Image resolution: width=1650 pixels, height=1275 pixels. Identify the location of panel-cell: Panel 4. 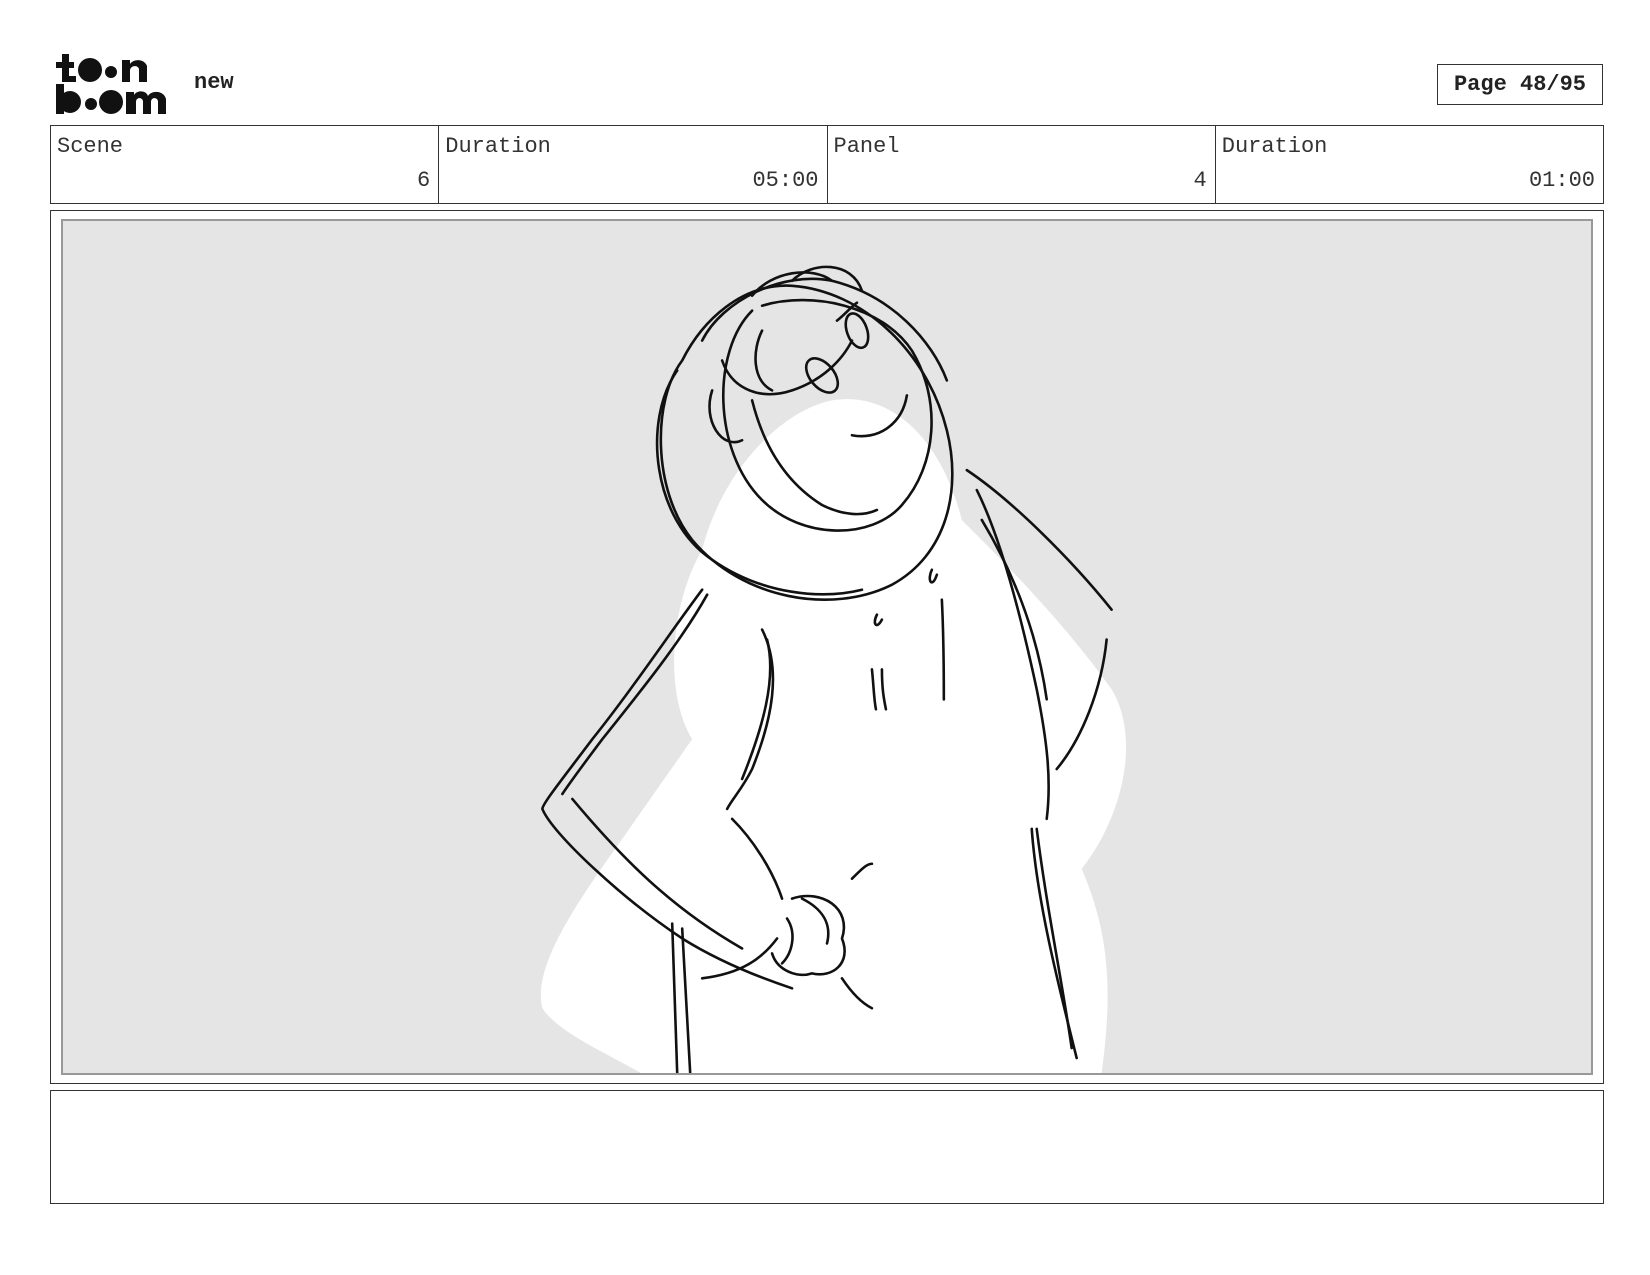
(1022, 164).